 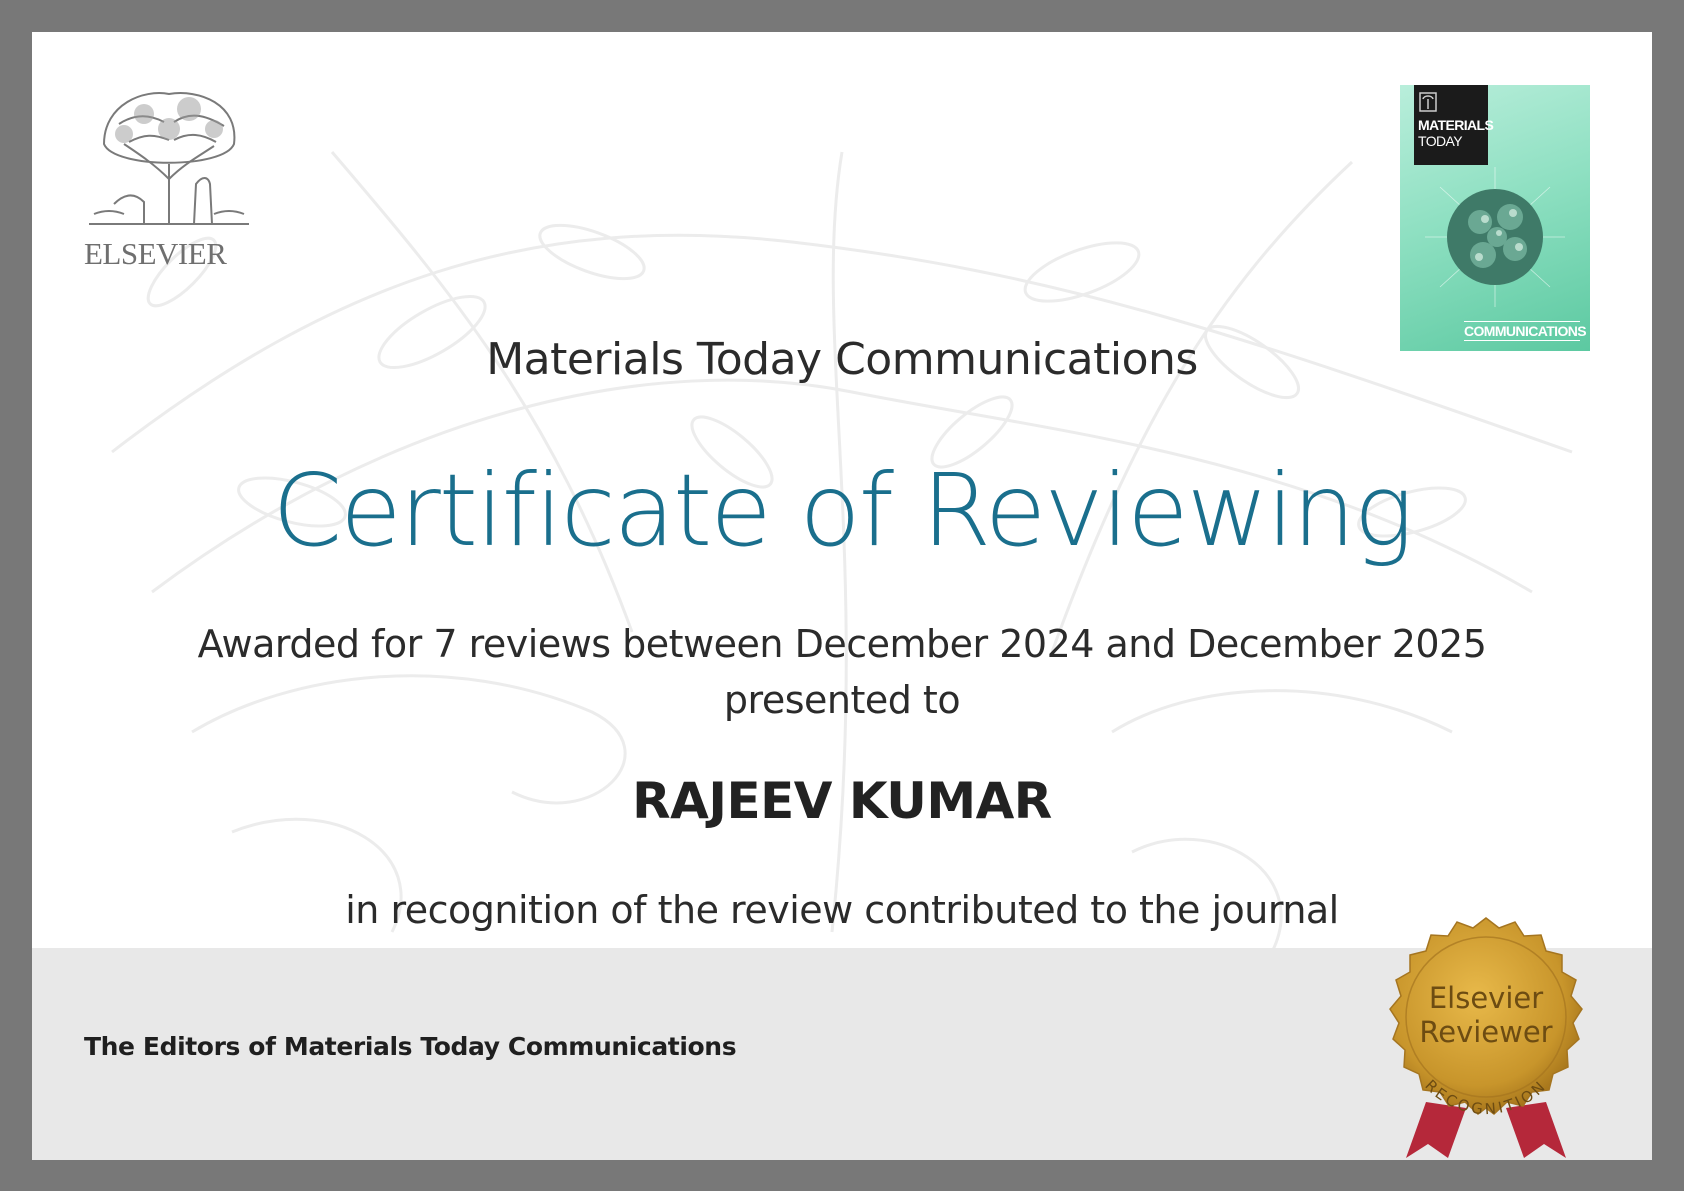 I want to click on certificate-title: Certificate of Reviewing, so click(x=842, y=510).